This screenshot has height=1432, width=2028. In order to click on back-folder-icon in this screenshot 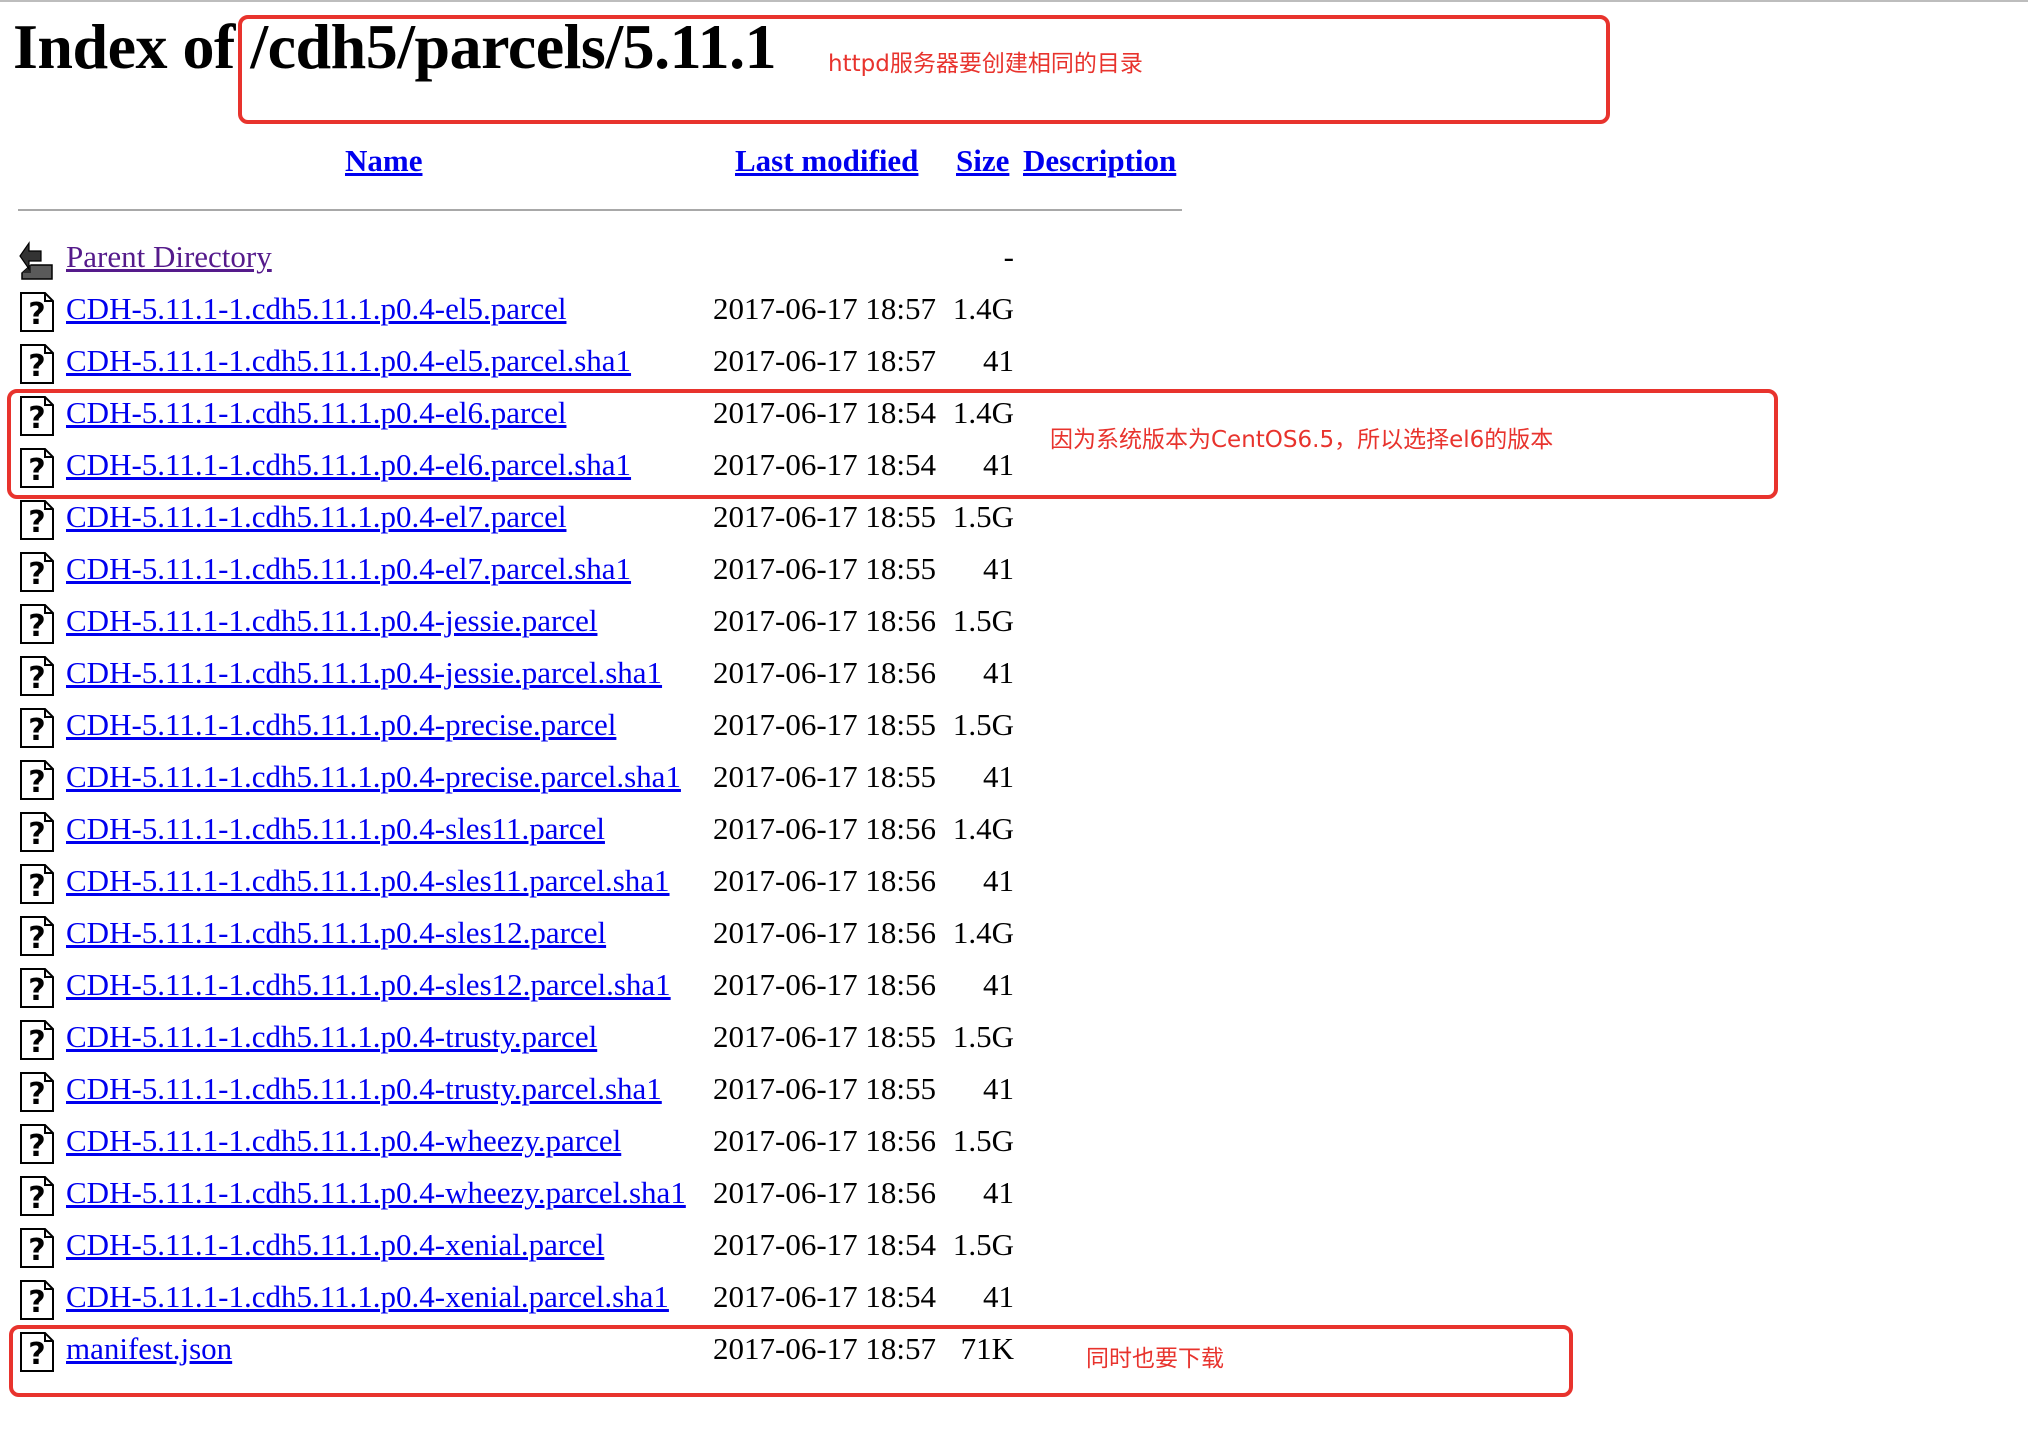, I will do `click(36, 260)`.